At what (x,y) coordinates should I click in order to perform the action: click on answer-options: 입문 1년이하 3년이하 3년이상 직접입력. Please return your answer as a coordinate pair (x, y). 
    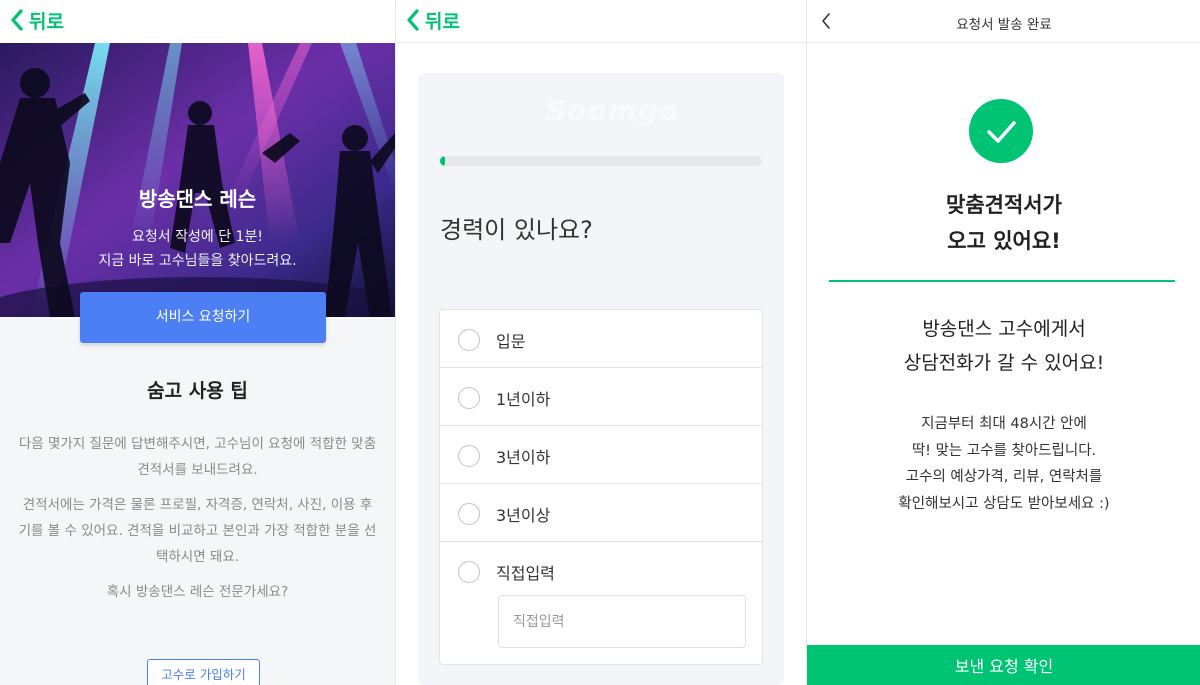
    Looking at the image, I should click on (601, 487).